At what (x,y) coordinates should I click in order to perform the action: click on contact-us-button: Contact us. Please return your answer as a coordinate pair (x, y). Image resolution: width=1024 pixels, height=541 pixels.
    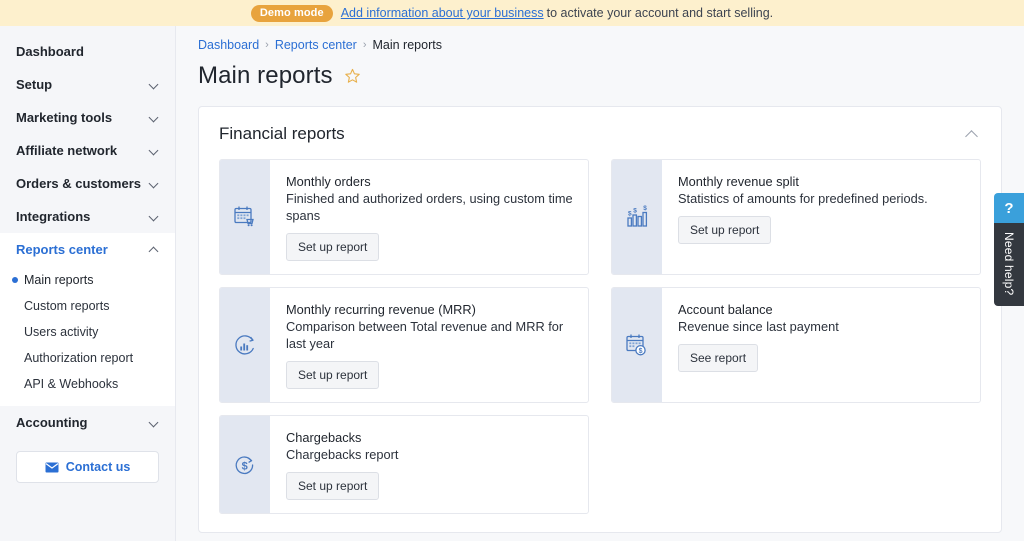
    Looking at the image, I should click on (87, 467).